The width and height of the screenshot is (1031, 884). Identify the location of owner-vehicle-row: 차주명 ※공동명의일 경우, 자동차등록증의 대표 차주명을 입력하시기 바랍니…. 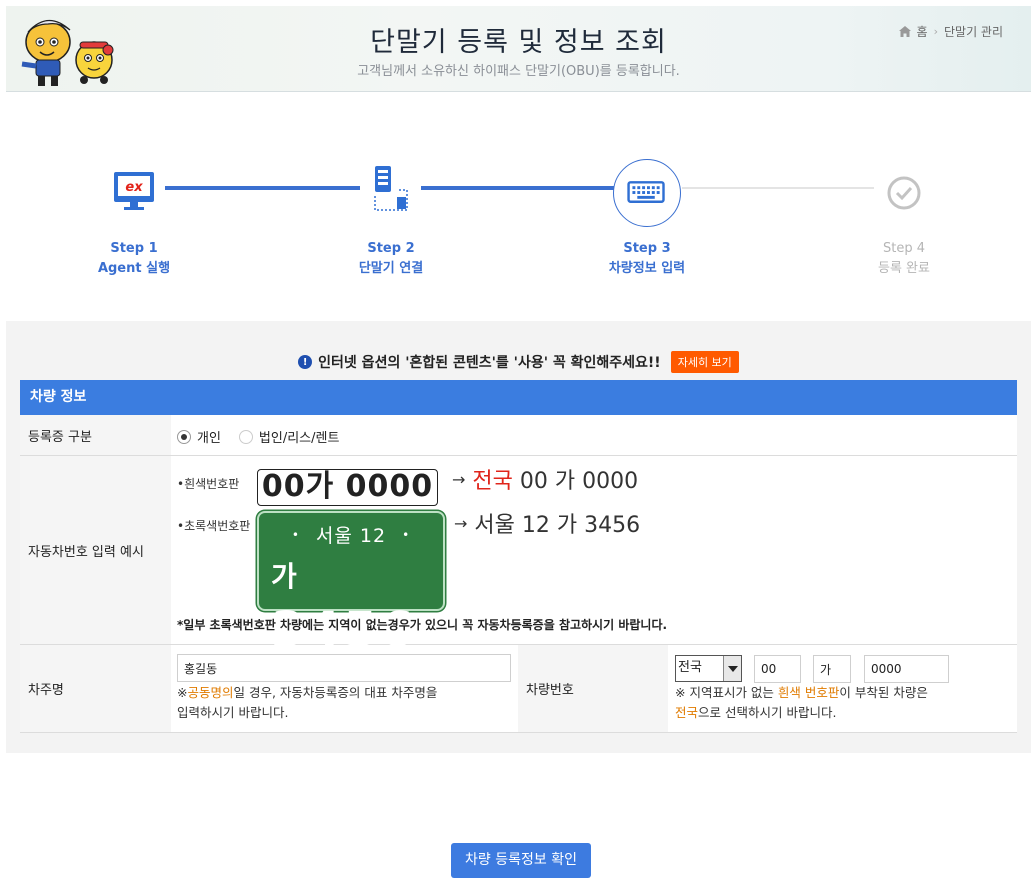
(518, 689).